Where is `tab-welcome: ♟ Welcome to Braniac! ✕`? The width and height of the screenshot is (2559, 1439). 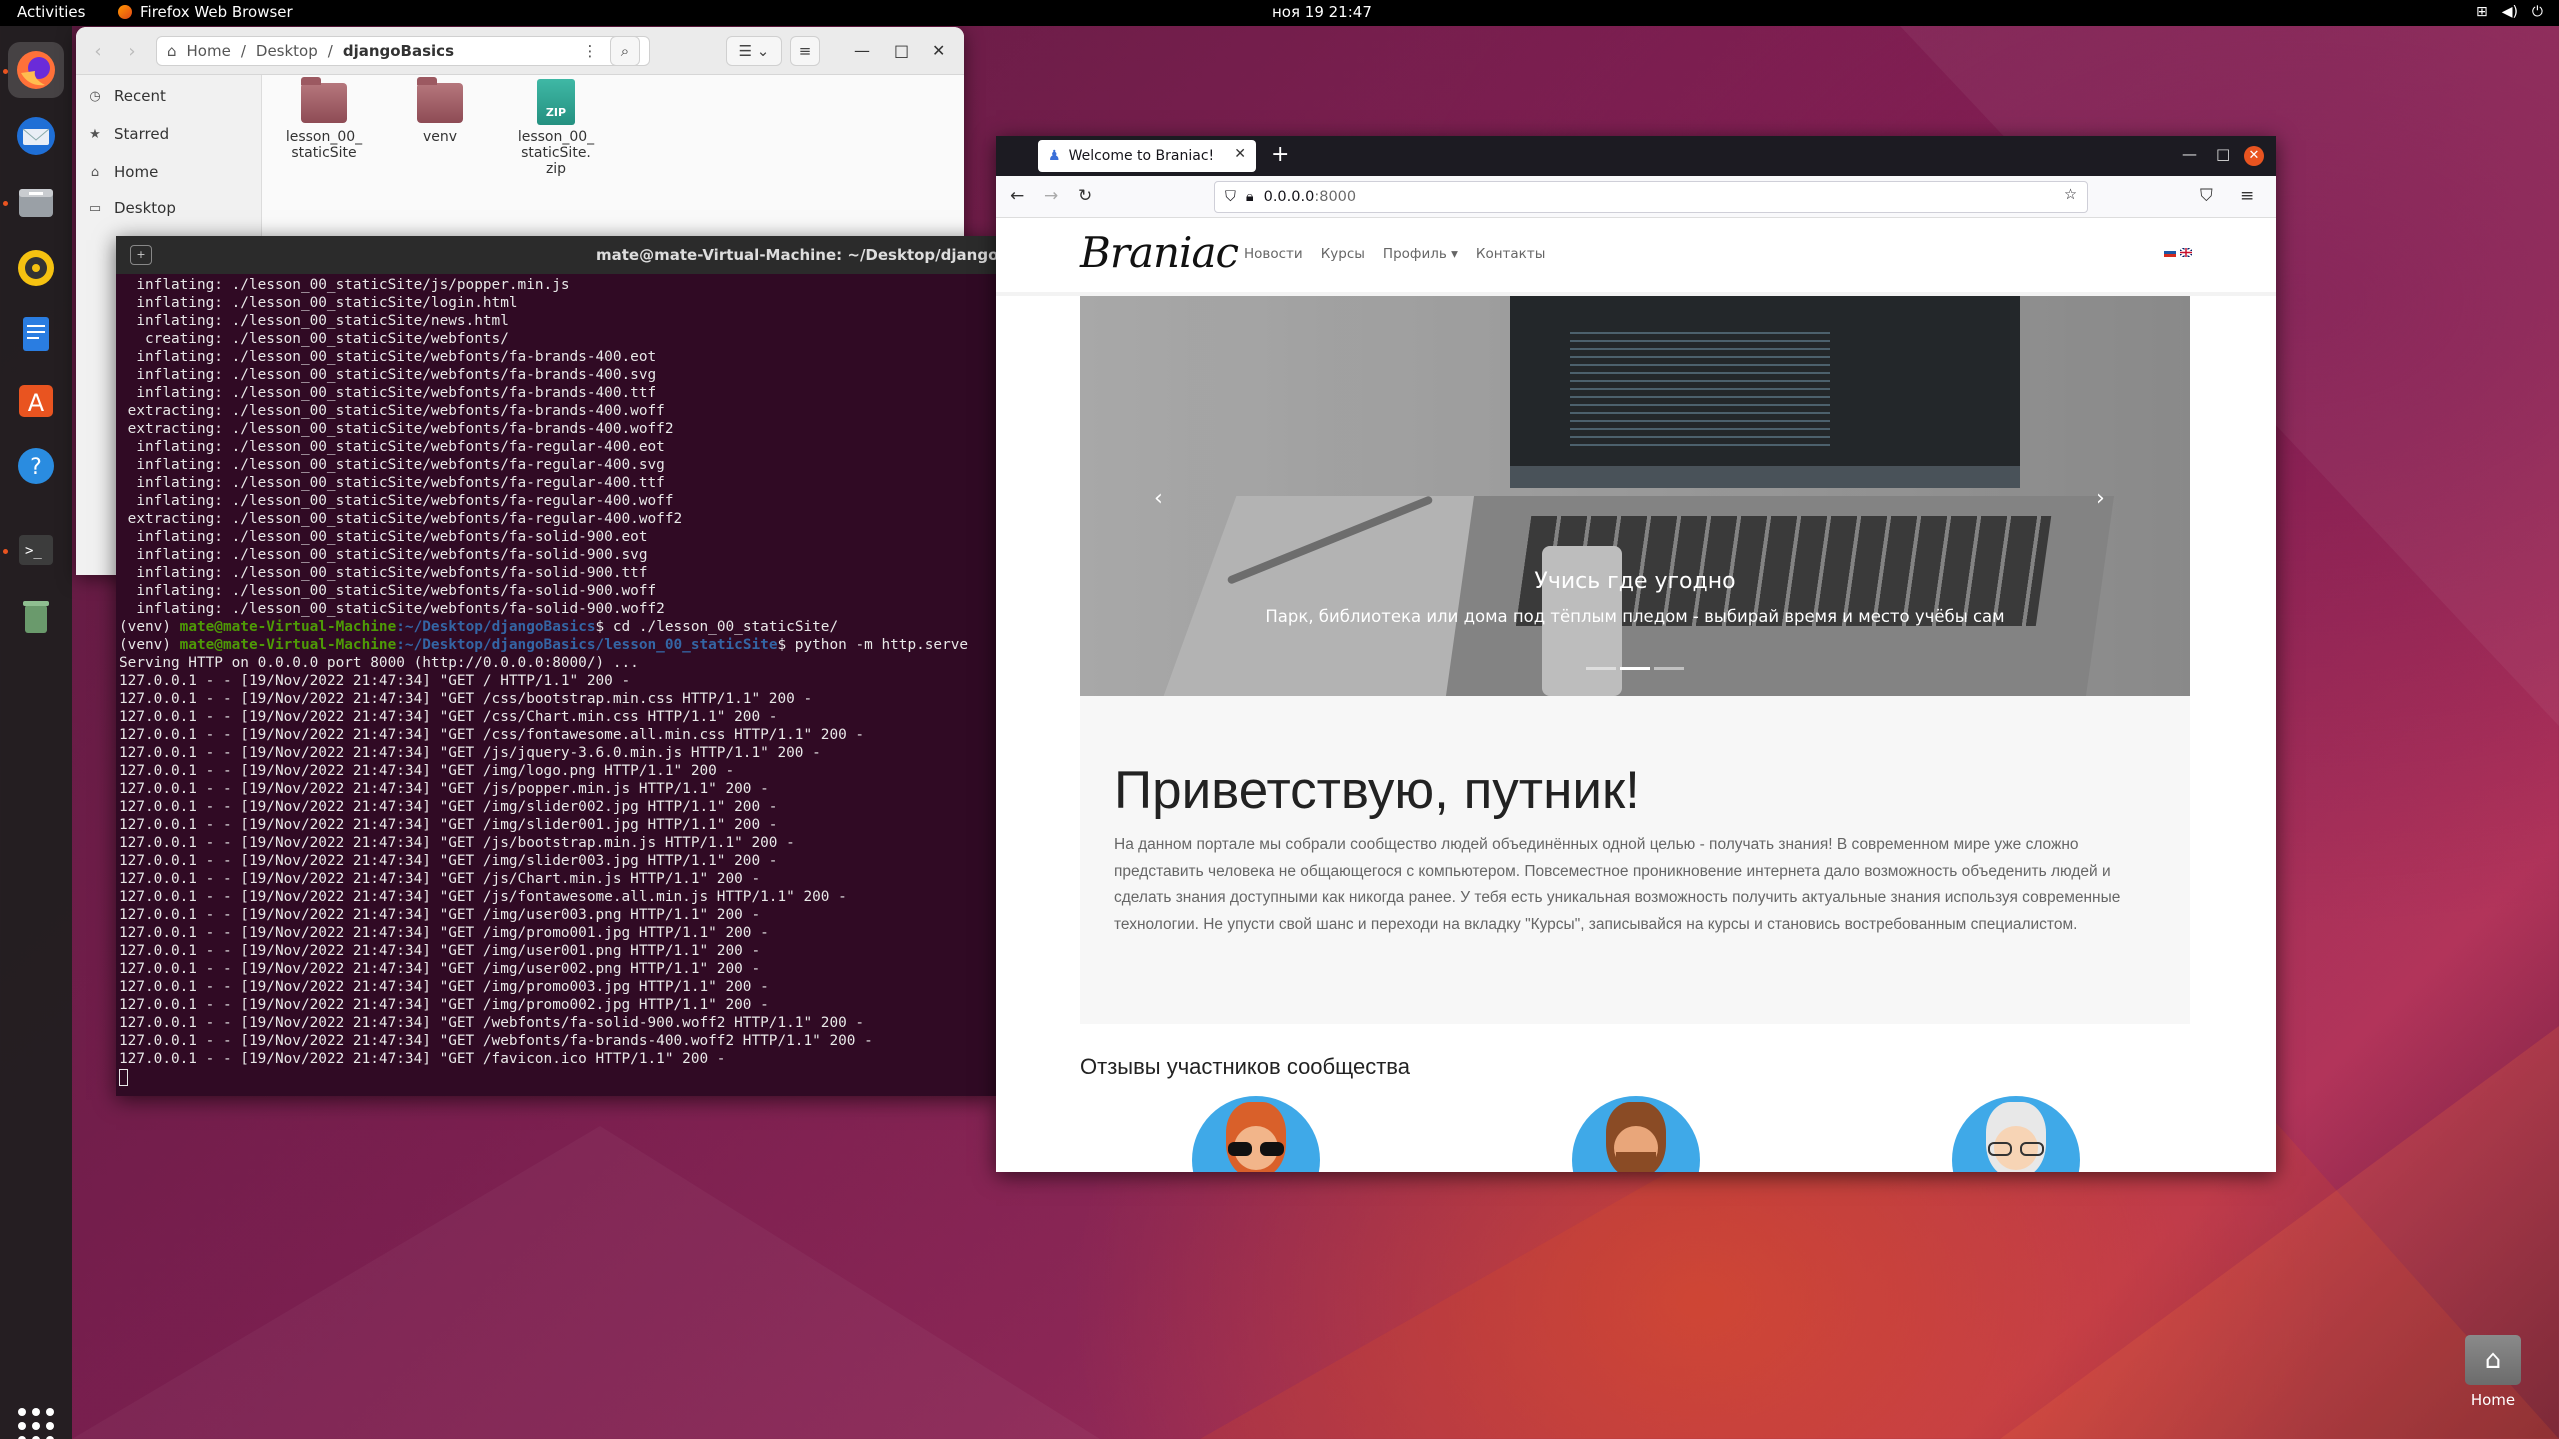 tab-welcome: ♟ Welcome to Braniac! ✕ is located at coordinates (1147, 156).